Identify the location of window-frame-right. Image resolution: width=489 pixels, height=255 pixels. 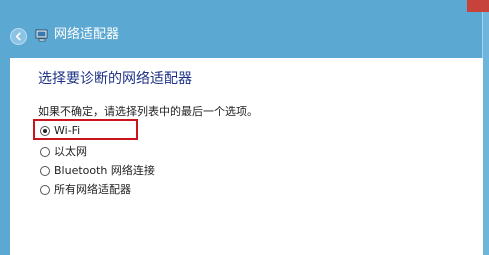
(485, 127).